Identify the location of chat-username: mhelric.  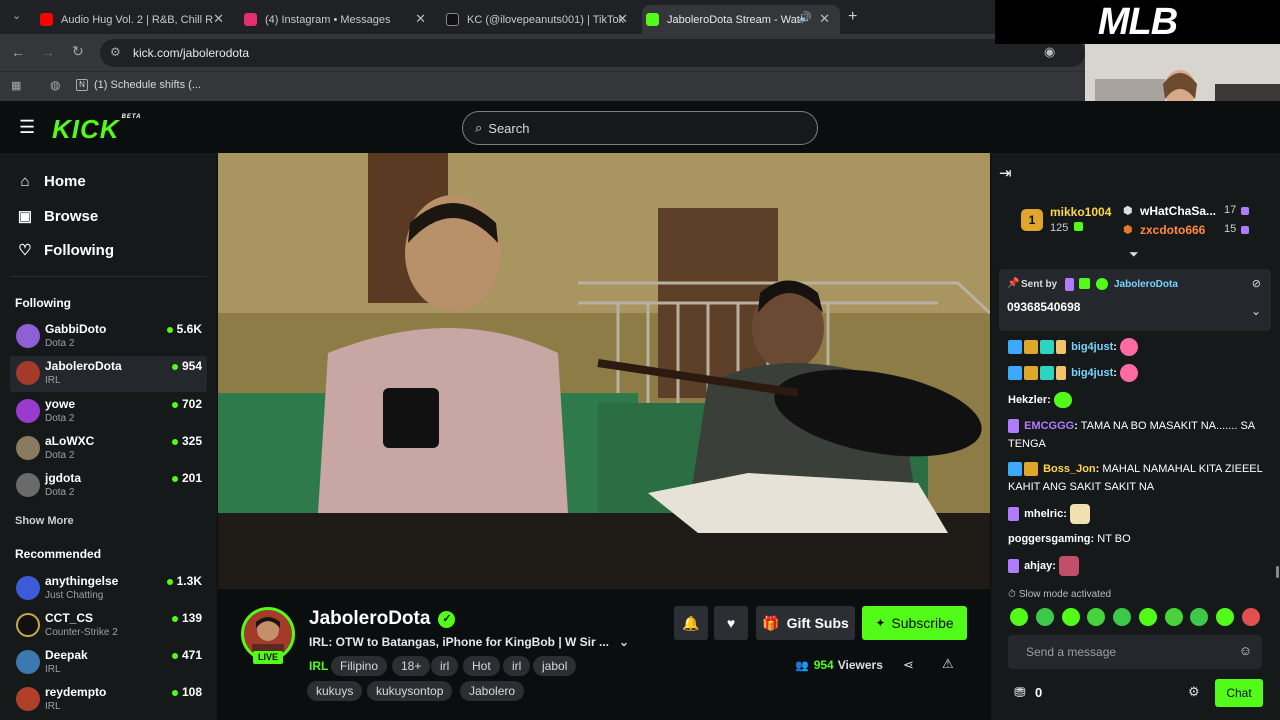
(1043, 514).